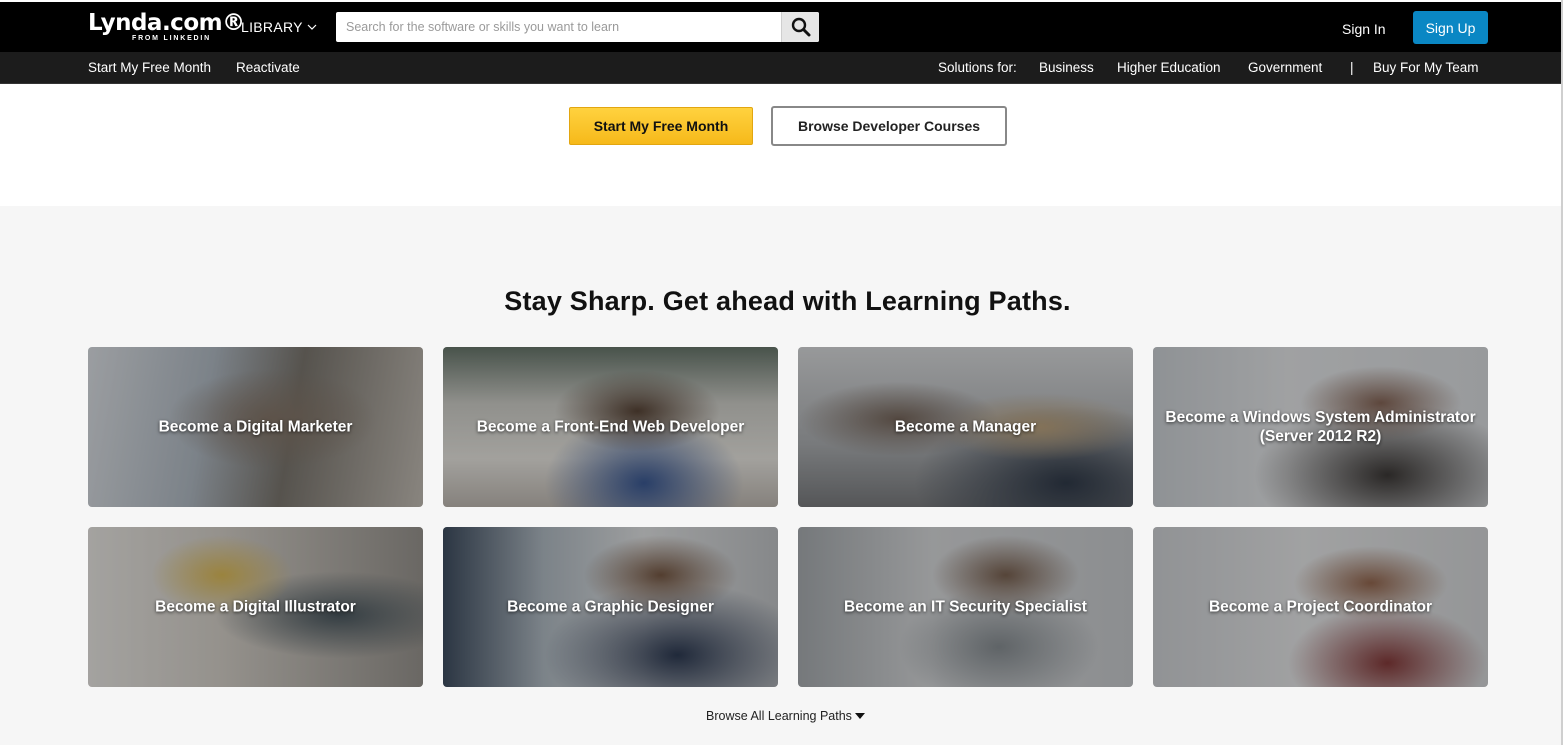 Image resolution: width=1563 pixels, height=745 pixels. Describe the element at coordinates (166, 23) in the screenshot. I see `logo-wordmark: Lynda.com®` at that location.